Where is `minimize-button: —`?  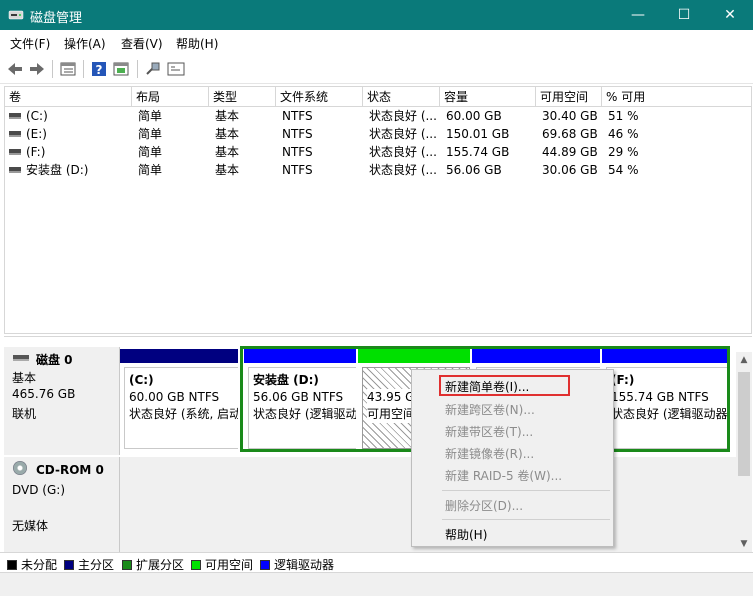 minimize-button: — is located at coordinates (638, 15).